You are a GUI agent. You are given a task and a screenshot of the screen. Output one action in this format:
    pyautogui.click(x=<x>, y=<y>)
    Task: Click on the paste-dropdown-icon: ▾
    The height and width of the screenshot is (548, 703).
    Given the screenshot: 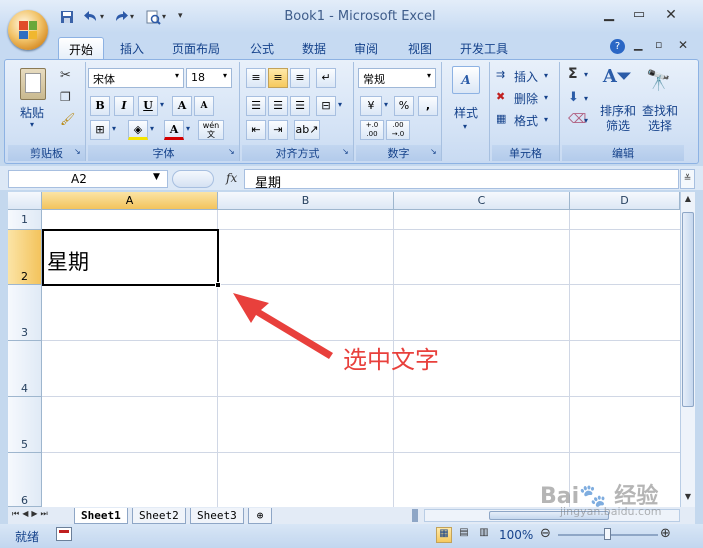 What is the action you would take?
    pyautogui.click(x=32, y=124)
    